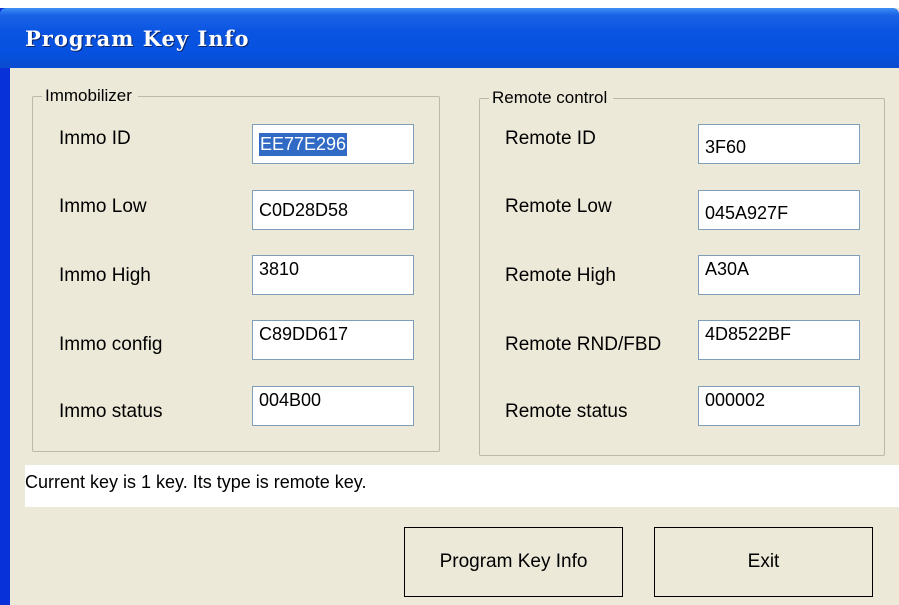 This screenshot has height=605, width=899. I want to click on remote-control-legend: Remote control, so click(551, 98).